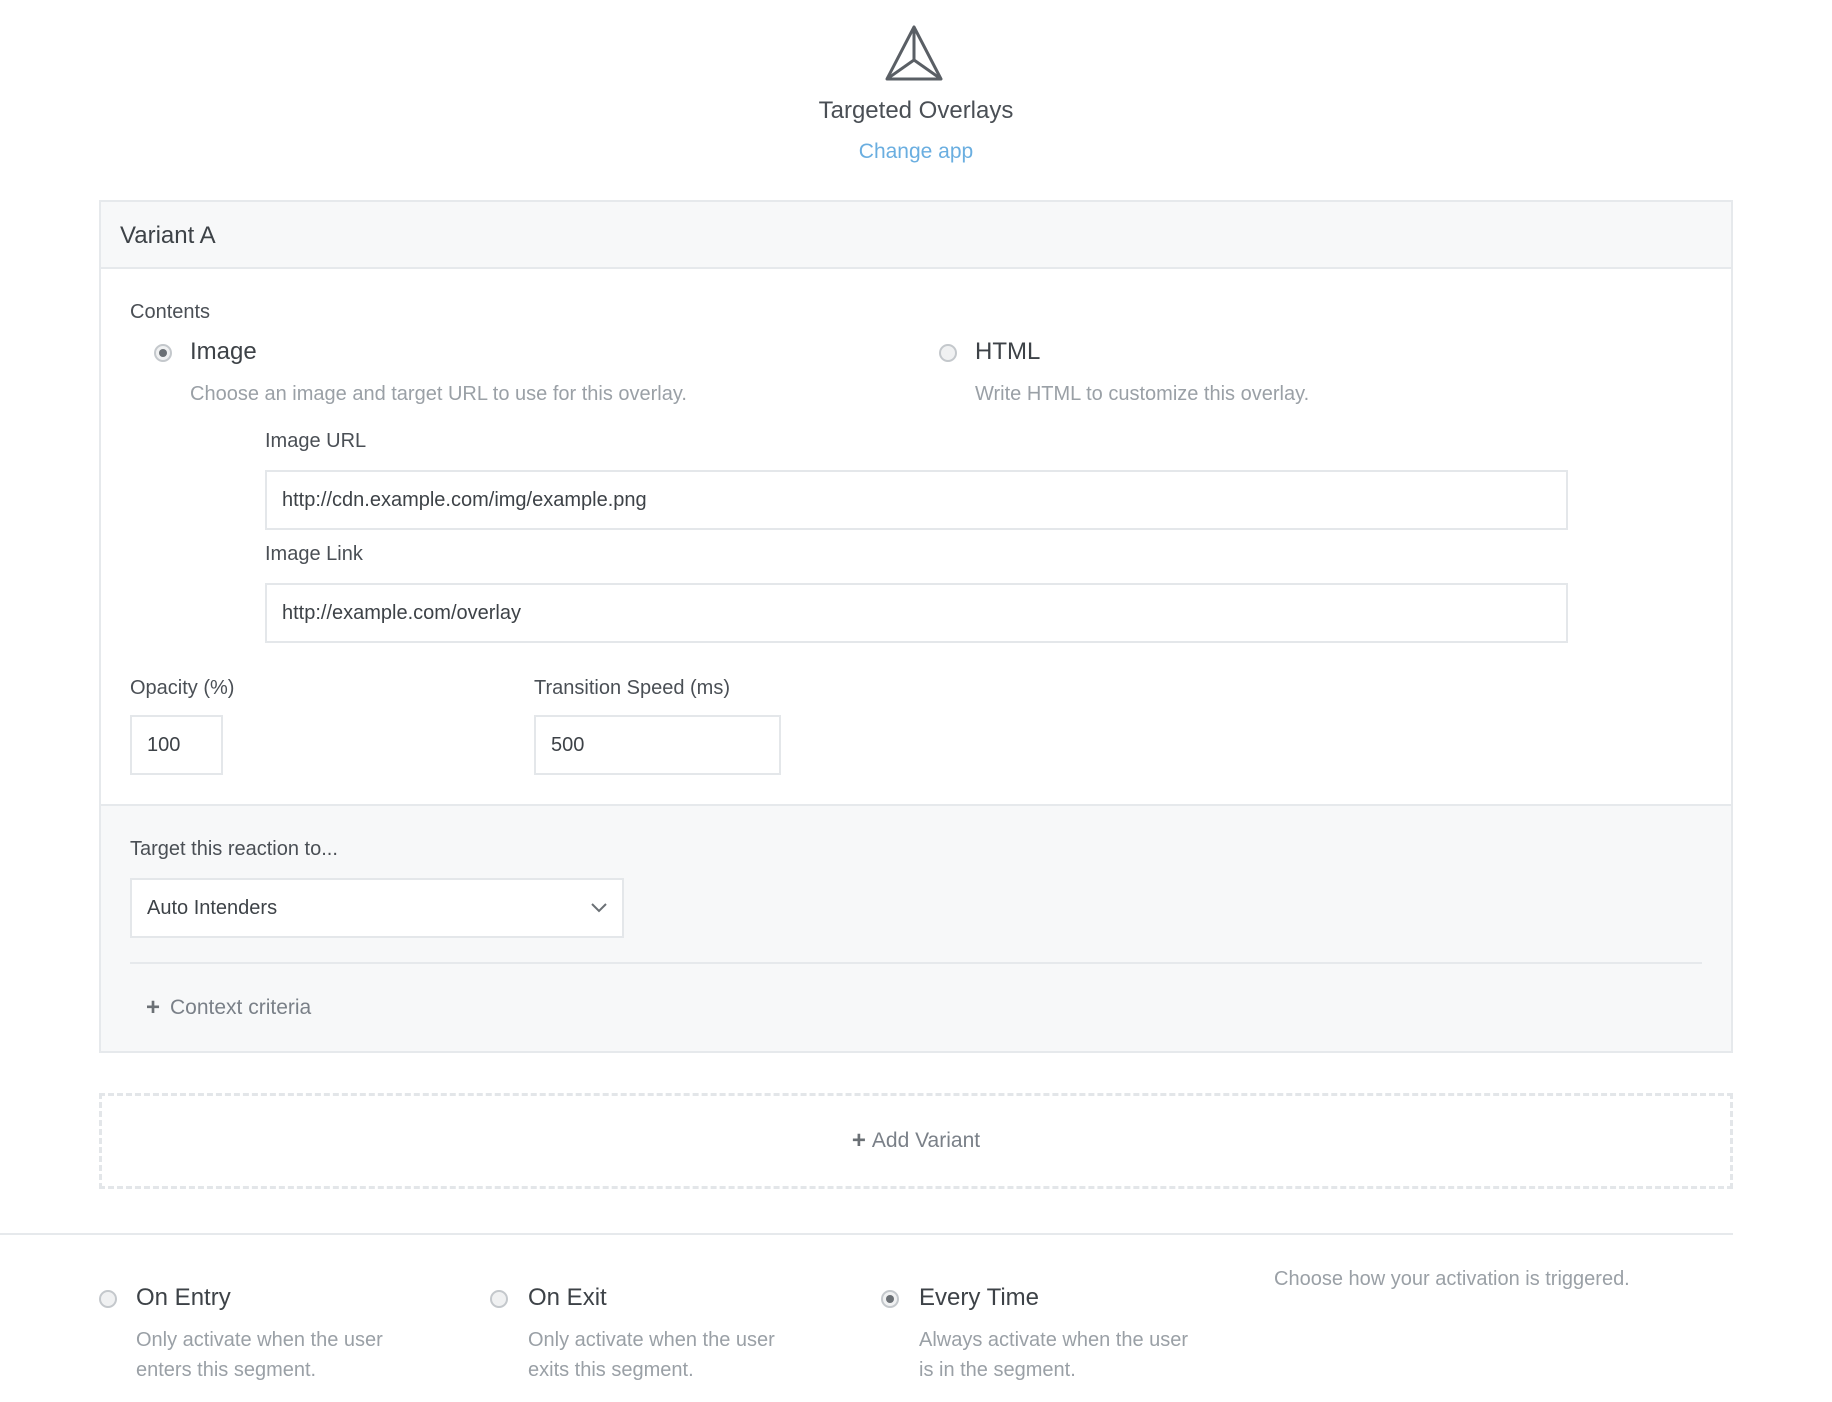 This screenshot has width=1832, height=1402. I want to click on add-variant-label: Add Variant, so click(926, 1140).